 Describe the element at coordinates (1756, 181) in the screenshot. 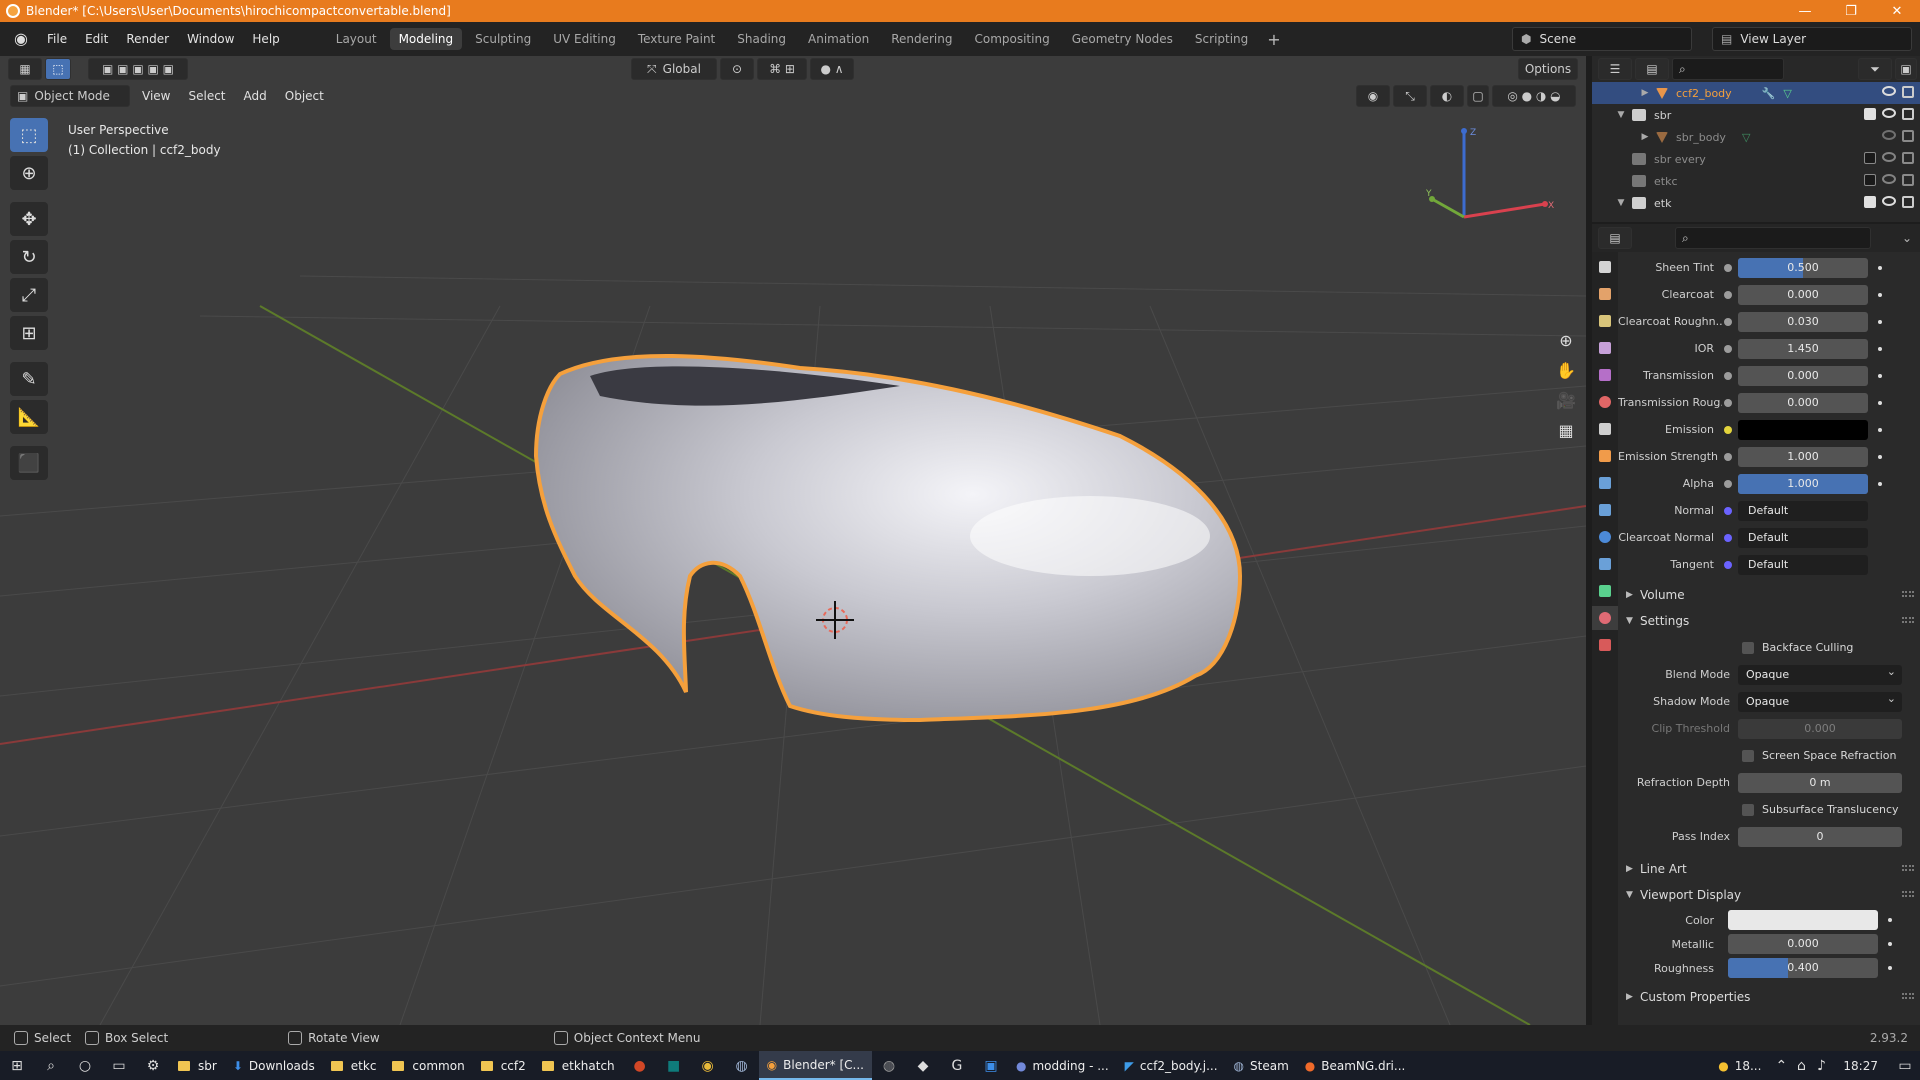

I see `outliner-row-etkc: etkc` at that location.